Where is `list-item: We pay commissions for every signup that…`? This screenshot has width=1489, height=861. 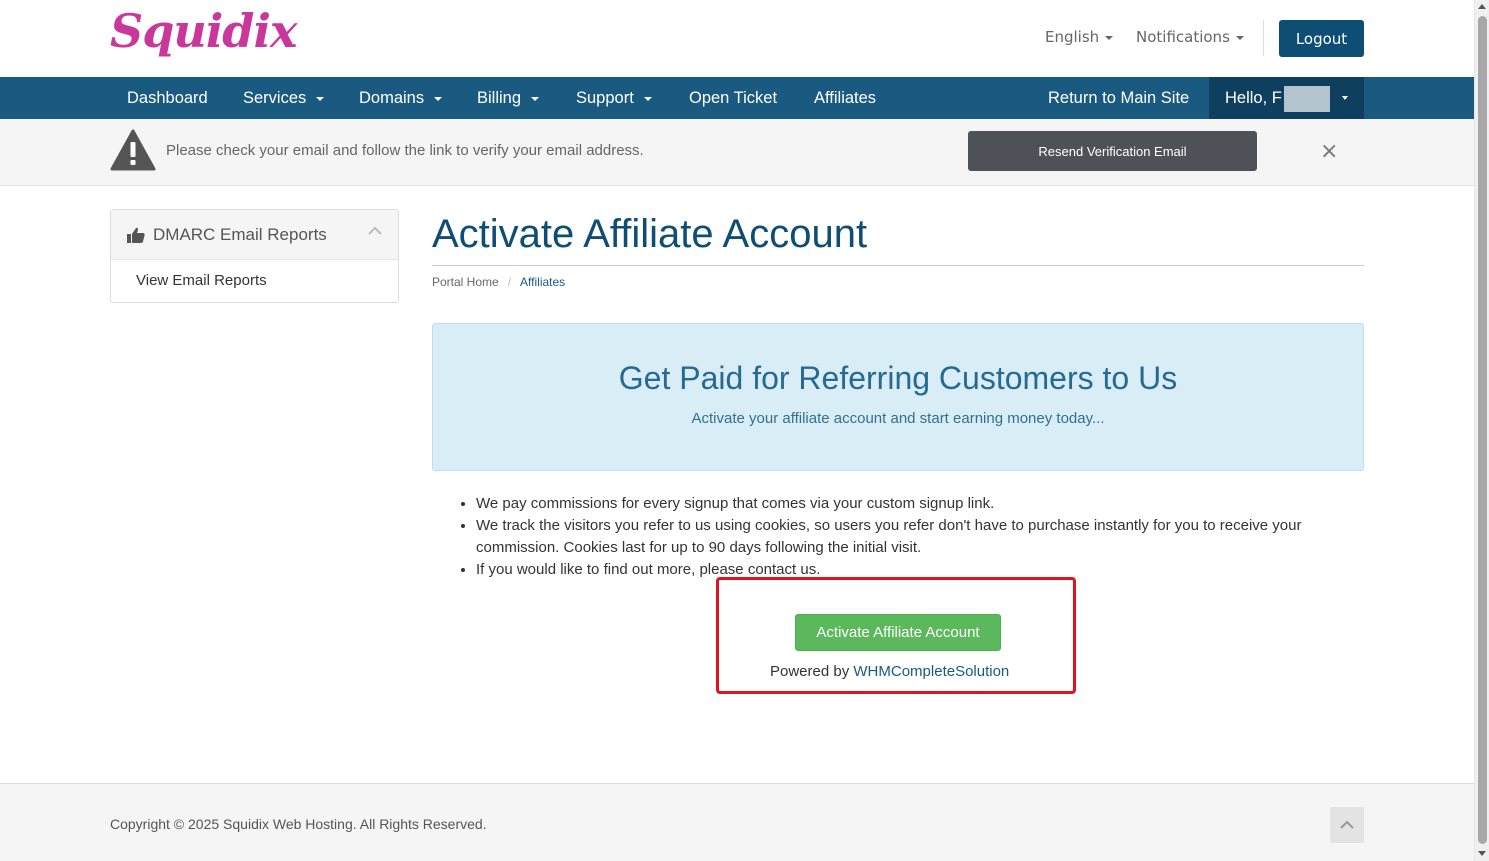 list-item: We pay commissions for every signup that… is located at coordinates (916, 504).